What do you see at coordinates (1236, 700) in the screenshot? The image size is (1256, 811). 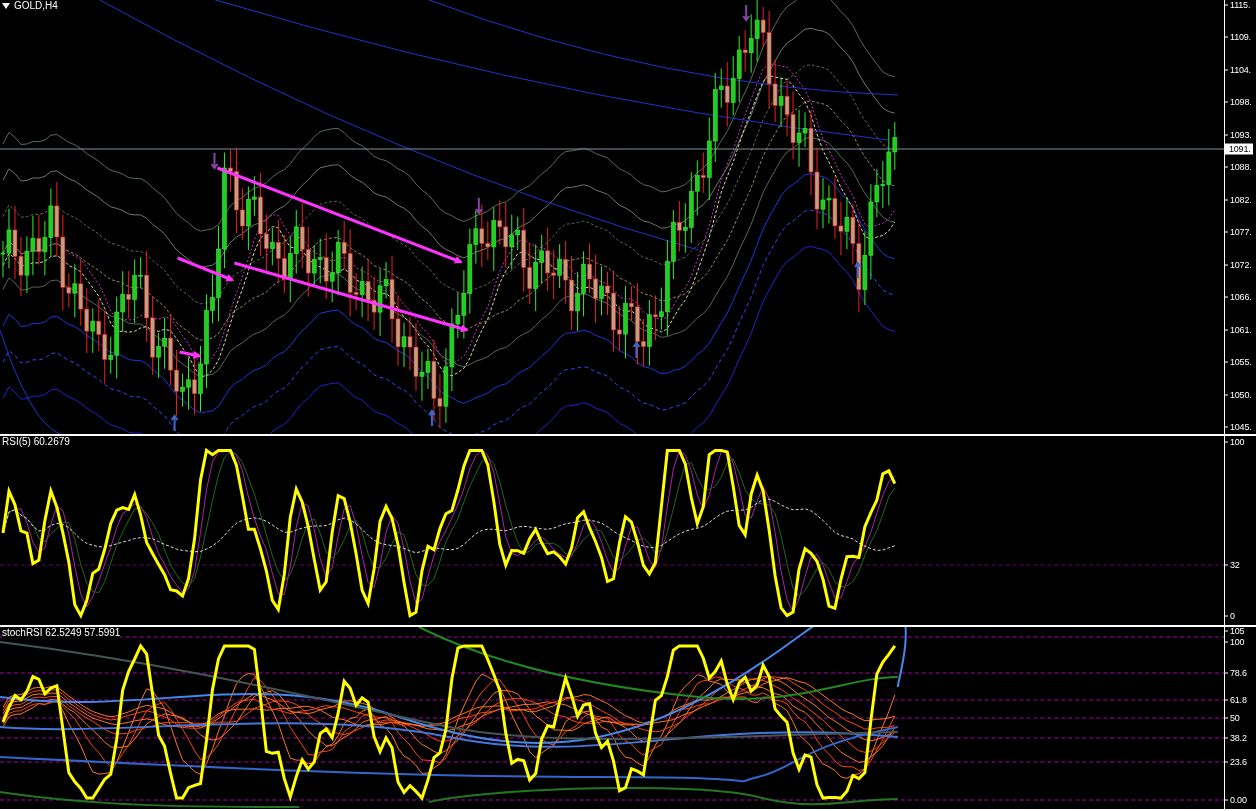 I see `axis-label: 61.8` at bounding box center [1236, 700].